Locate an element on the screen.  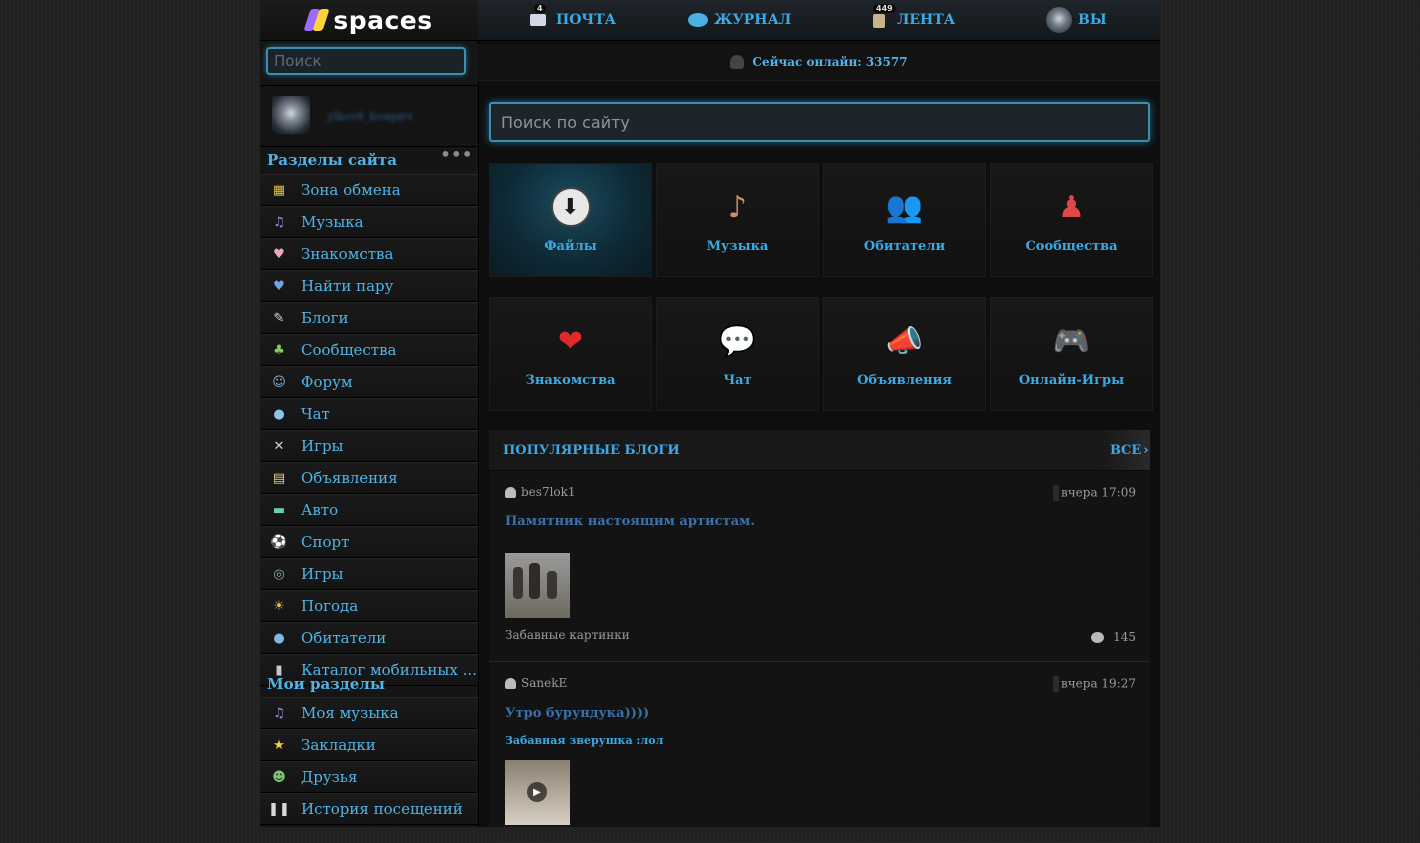
tile-8: 🎮 Онлайн-Игры is located at coordinates (1071, 354).